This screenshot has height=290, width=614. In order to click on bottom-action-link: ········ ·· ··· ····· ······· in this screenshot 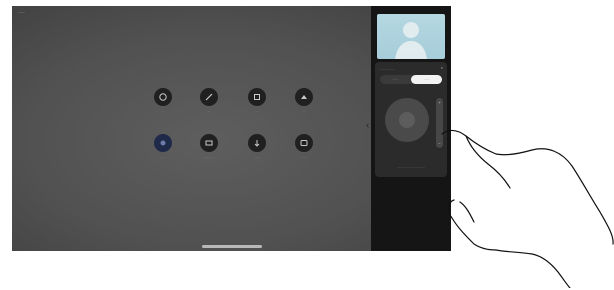, I will do `click(411, 167)`.